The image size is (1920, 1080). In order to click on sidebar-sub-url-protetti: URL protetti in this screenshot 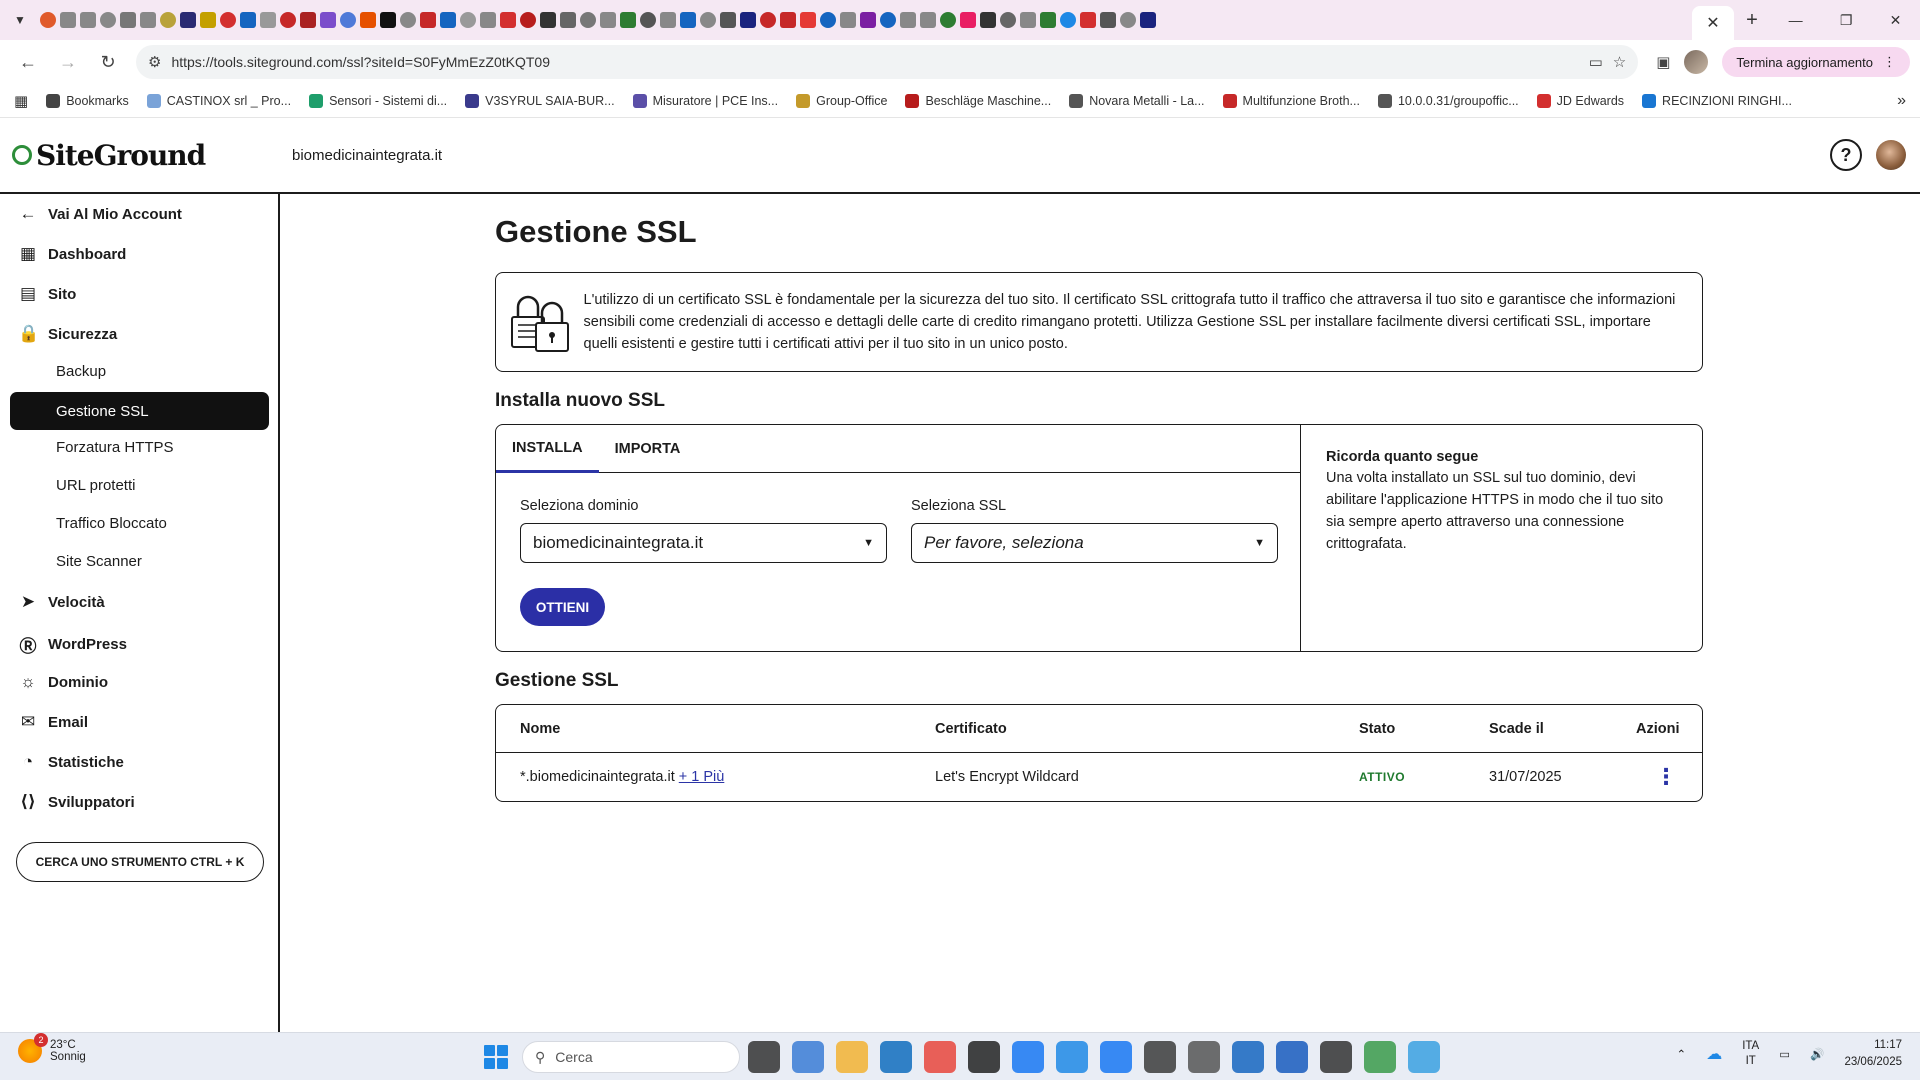, I will do `click(95, 485)`.